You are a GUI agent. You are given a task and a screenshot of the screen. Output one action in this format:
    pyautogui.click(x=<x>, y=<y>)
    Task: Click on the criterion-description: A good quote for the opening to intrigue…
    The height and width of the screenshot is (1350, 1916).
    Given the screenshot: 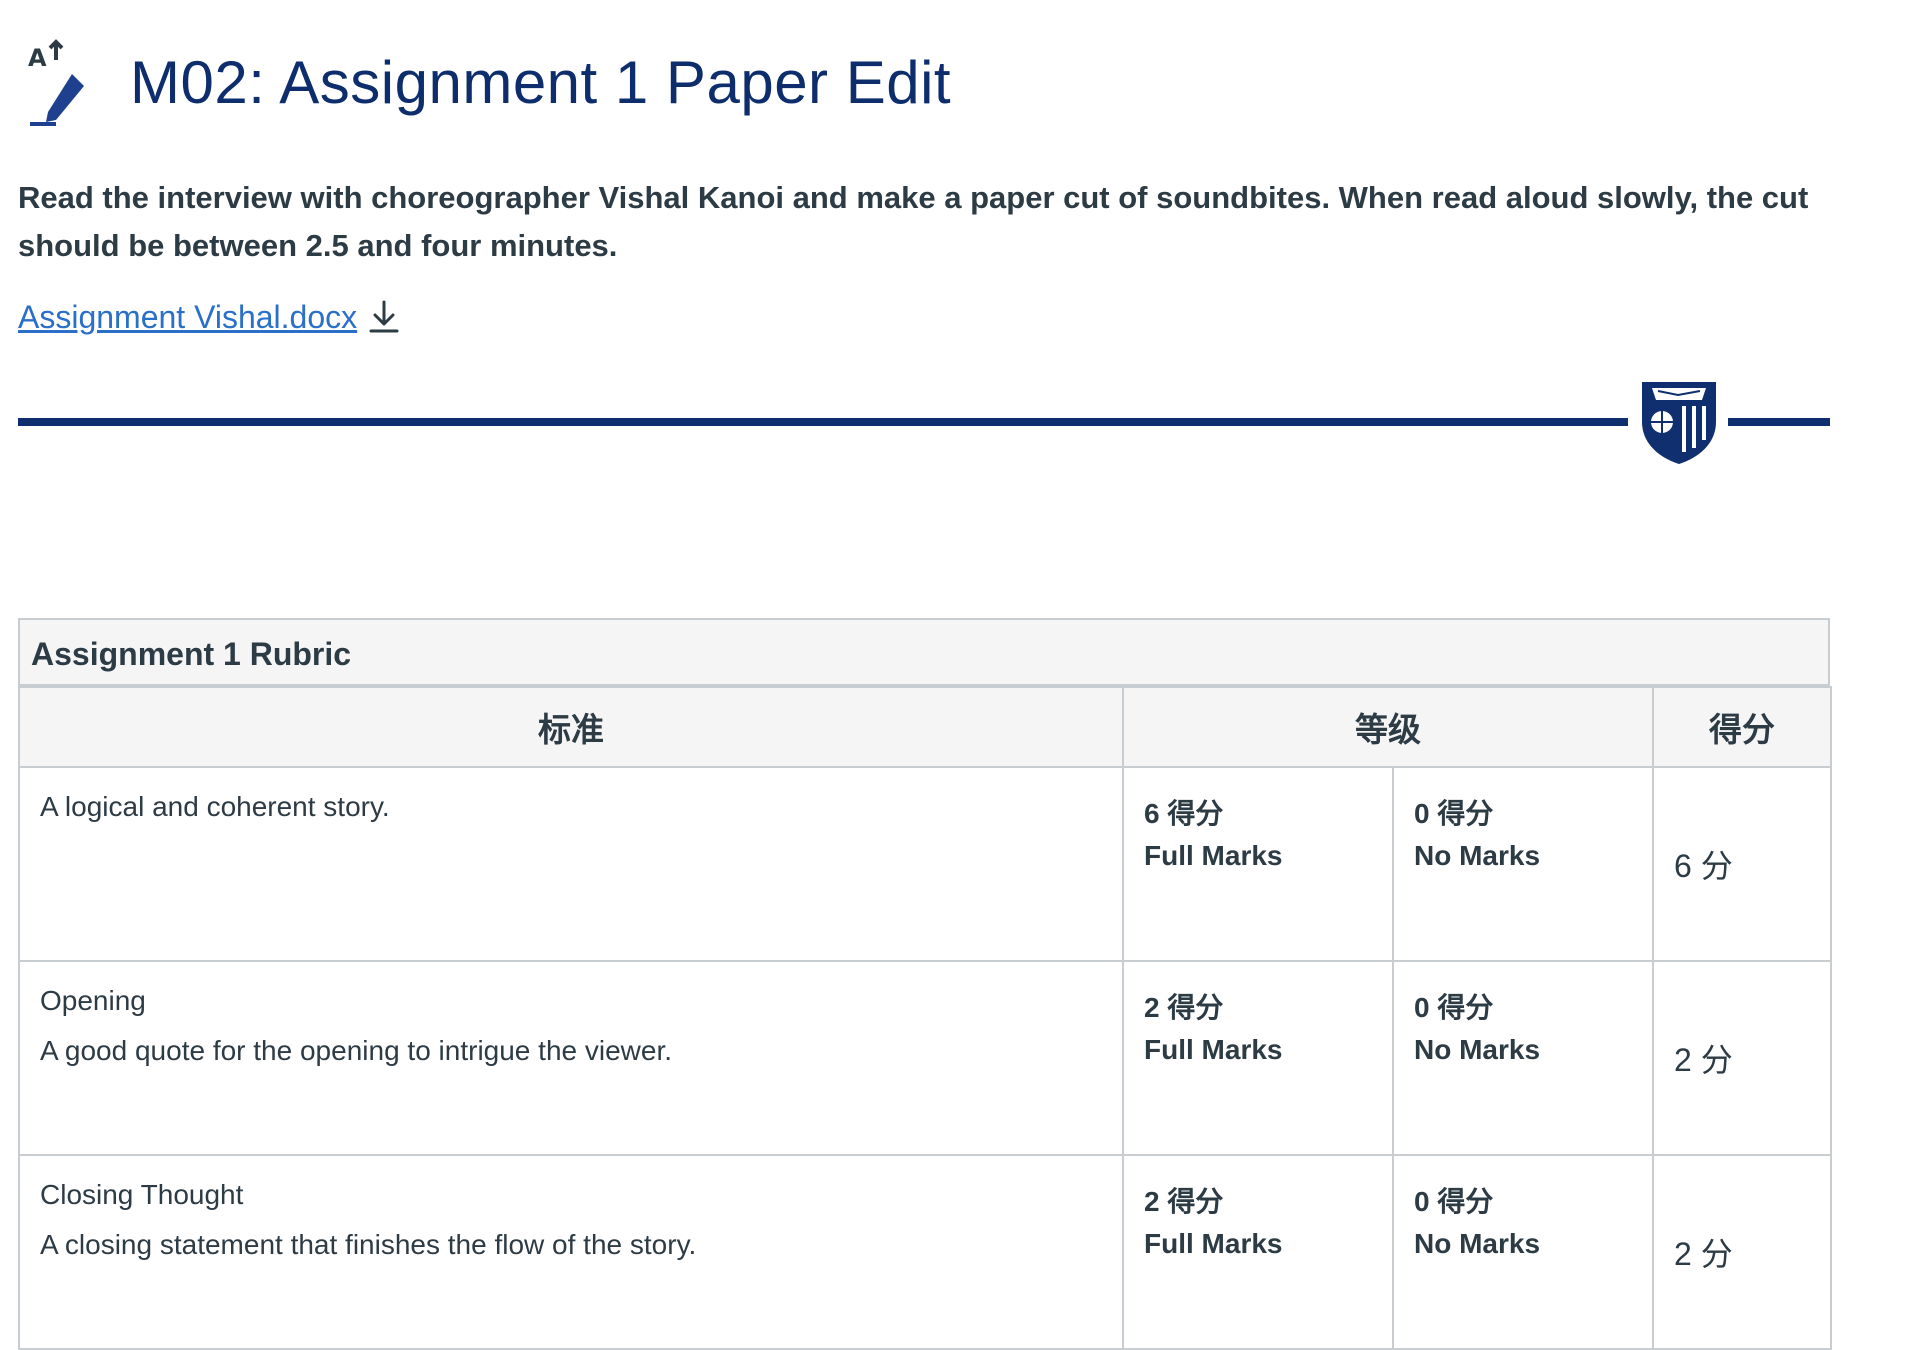 What is the action you would take?
    pyautogui.click(x=356, y=1050)
    